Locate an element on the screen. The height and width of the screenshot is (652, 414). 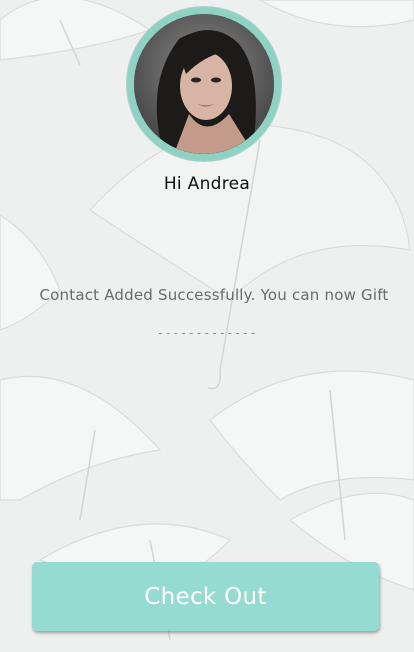
woman-portrait-icon is located at coordinates (204, 84).